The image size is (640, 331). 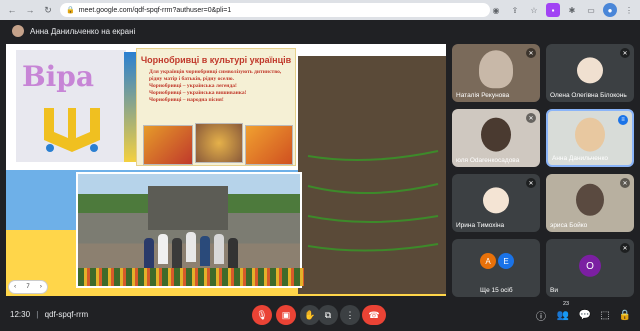 I want to click on more-options-button: ⋮, so click(x=350, y=315).